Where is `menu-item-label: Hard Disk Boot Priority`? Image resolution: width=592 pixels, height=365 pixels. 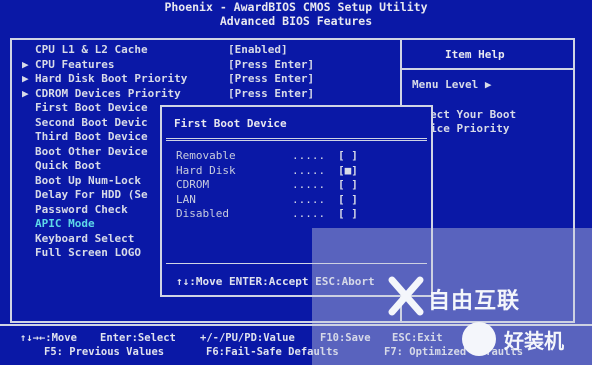 menu-item-label: Hard Disk Boot Priority is located at coordinates (111, 78).